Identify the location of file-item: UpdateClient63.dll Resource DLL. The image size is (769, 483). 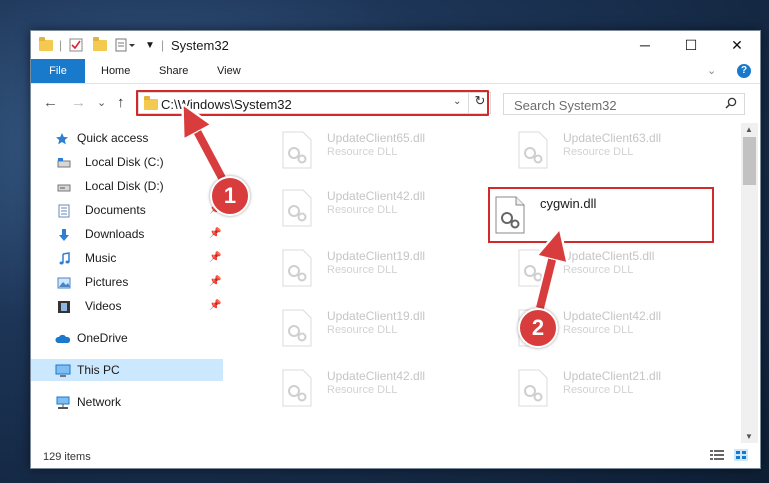
(622, 150).